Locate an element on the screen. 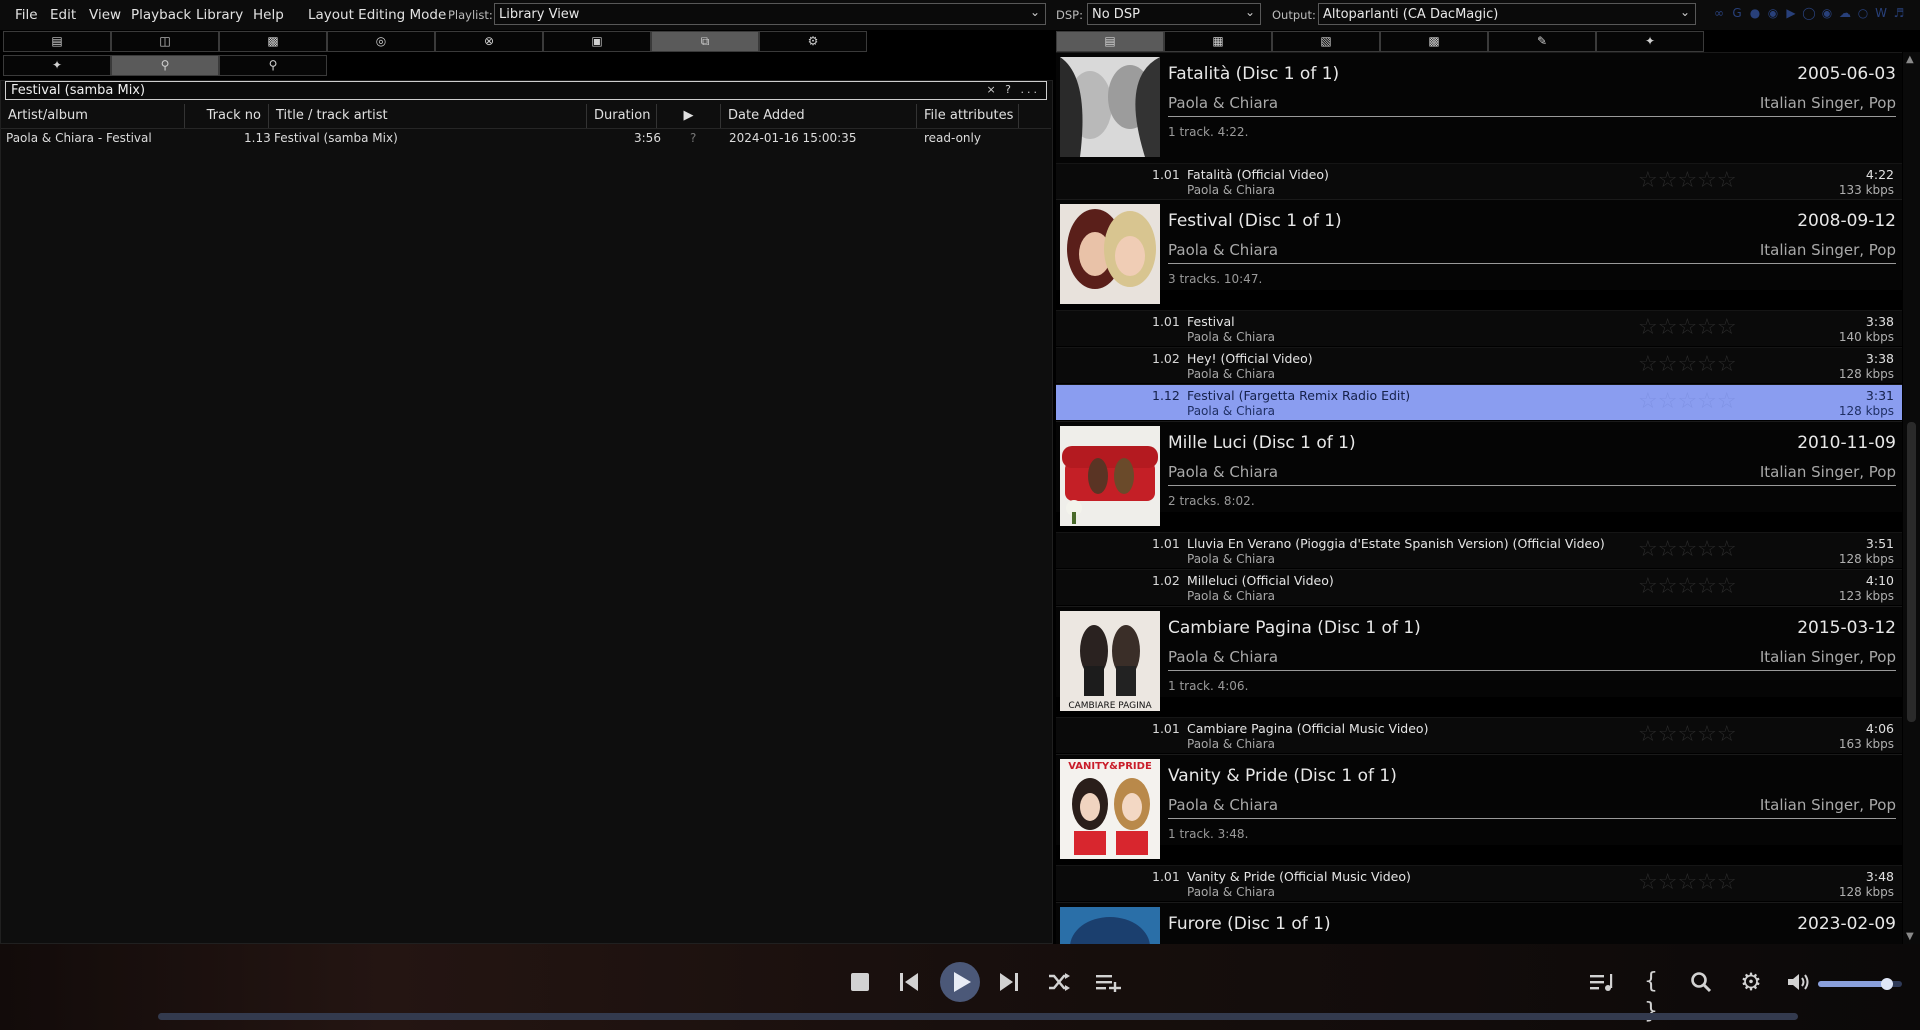 This screenshot has width=1920, height=1030. stop-button is located at coordinates (860, 982).